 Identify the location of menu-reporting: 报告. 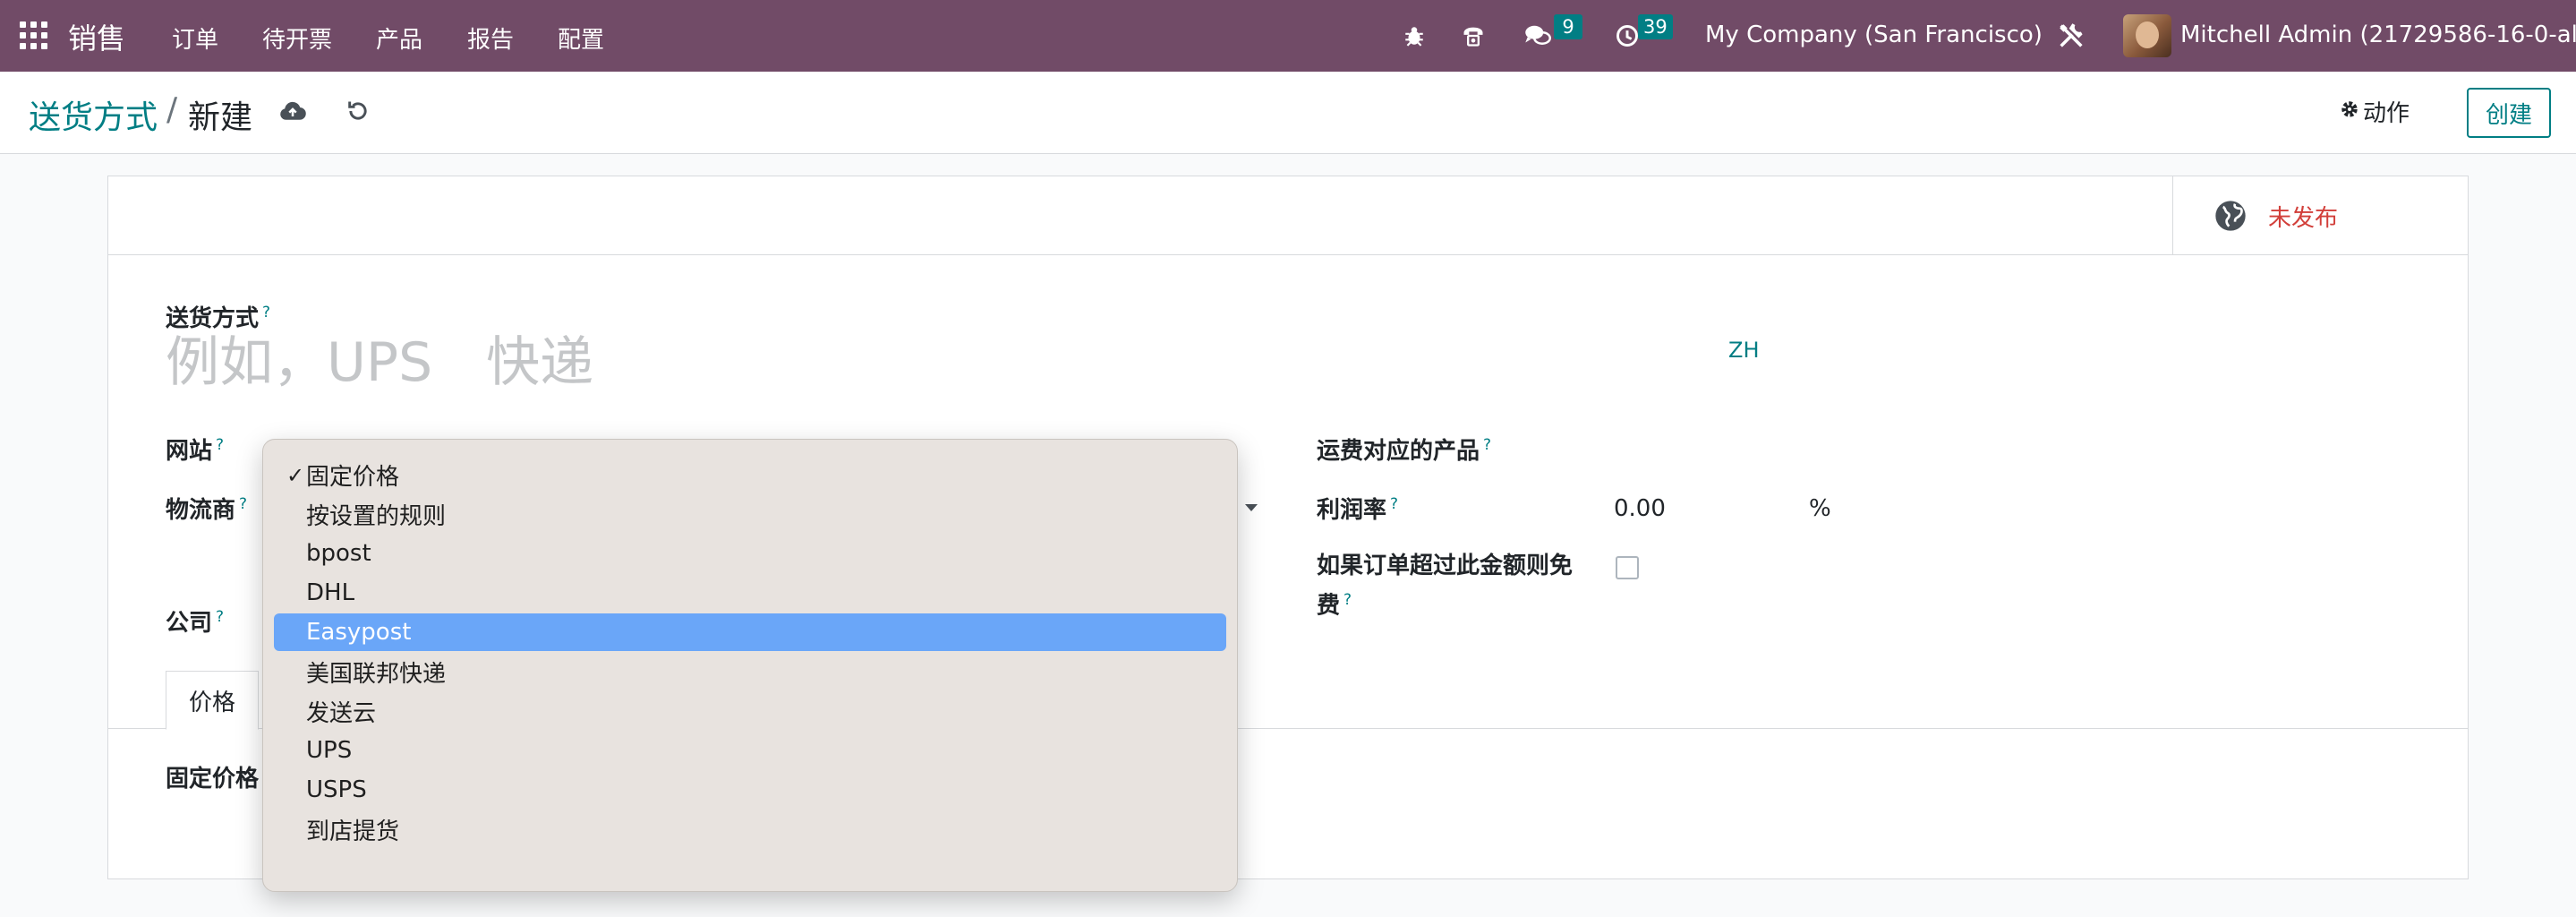
(490, 38).